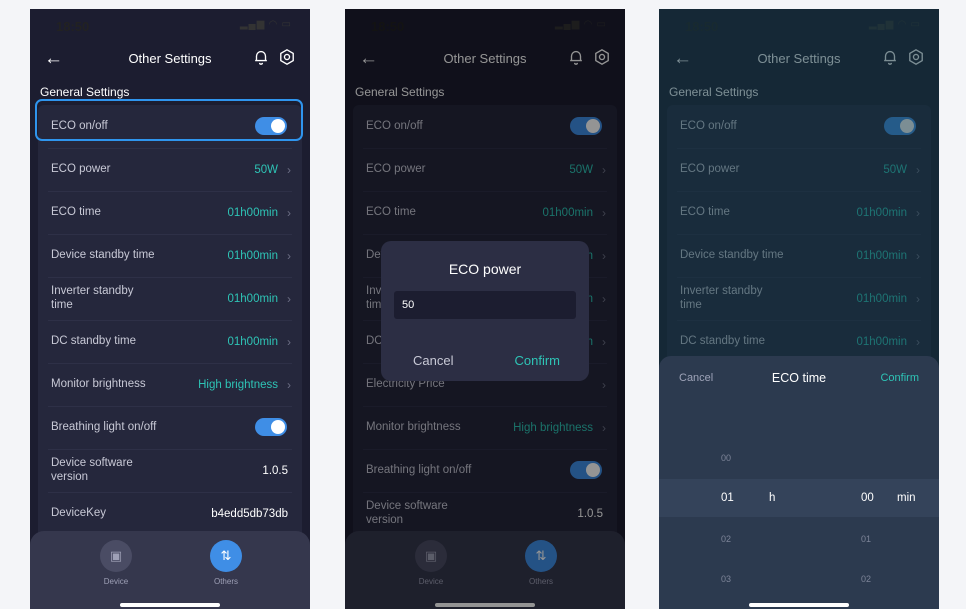 This screenshot has width=966, height=609. Describe the element at coordinates (76, 211) in the screenshot. I see `eco-time-label: ECO time` at that location.